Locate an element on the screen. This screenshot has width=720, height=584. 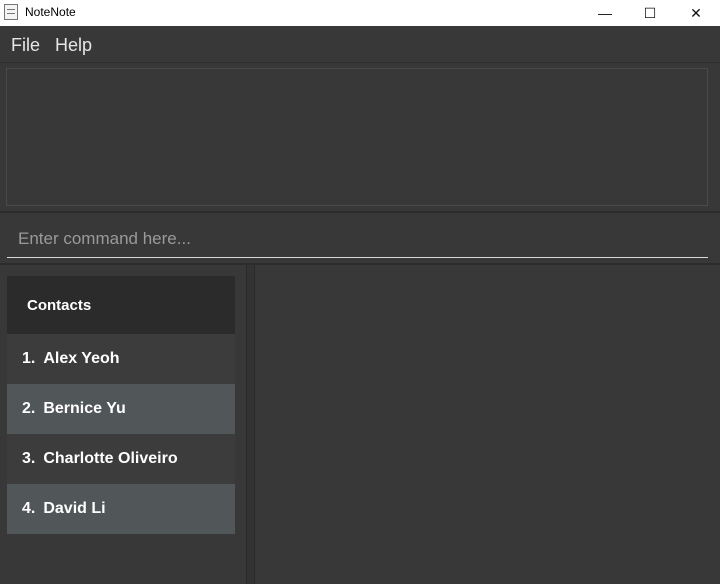
contact-item: 2. Bernice Yu is located at coordinates (121, 409).